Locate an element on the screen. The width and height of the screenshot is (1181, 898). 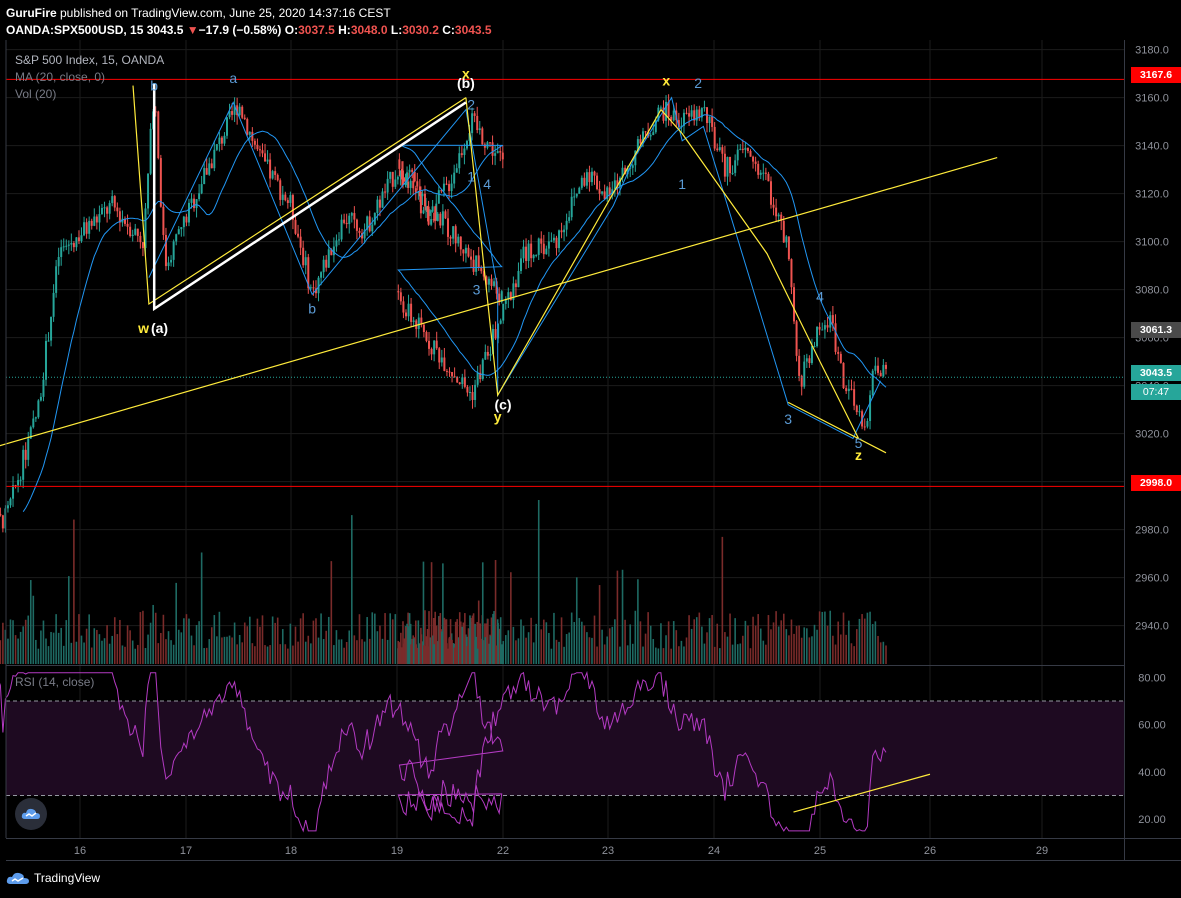
tradingview-logo: TradingView is located at coordinates (53, 878).